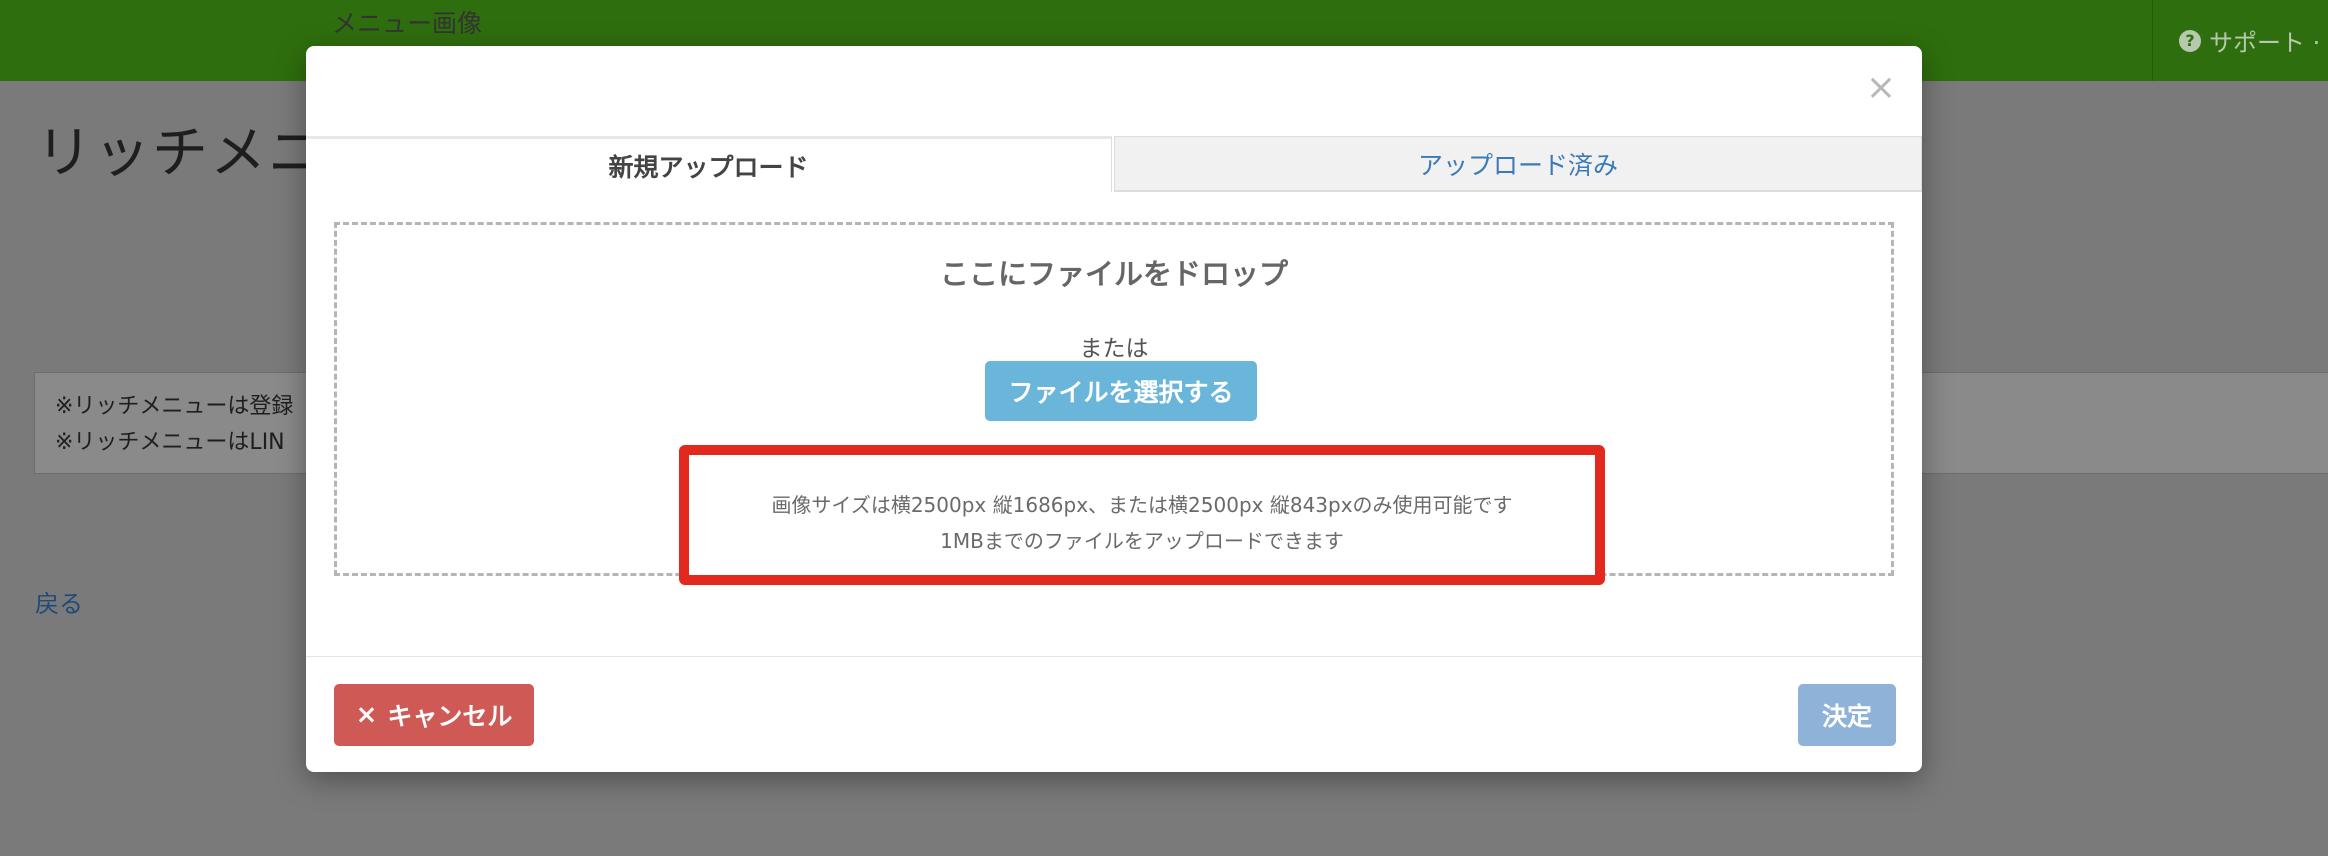  What do you see at coordinates (1847, 715) in the screenshot?
I see `confirm-button: 決定` at bounding box center [1847, 715].